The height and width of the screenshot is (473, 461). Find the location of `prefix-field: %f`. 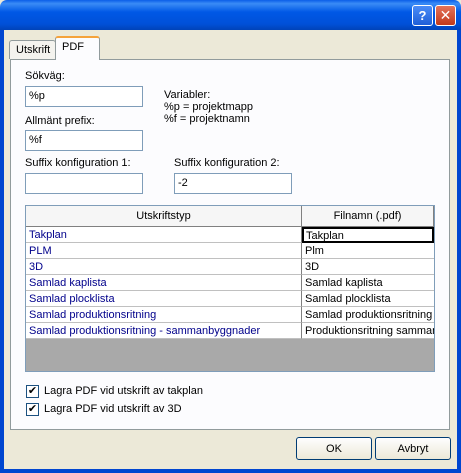

prefix-field: %f is located at coordinates (84, 140).